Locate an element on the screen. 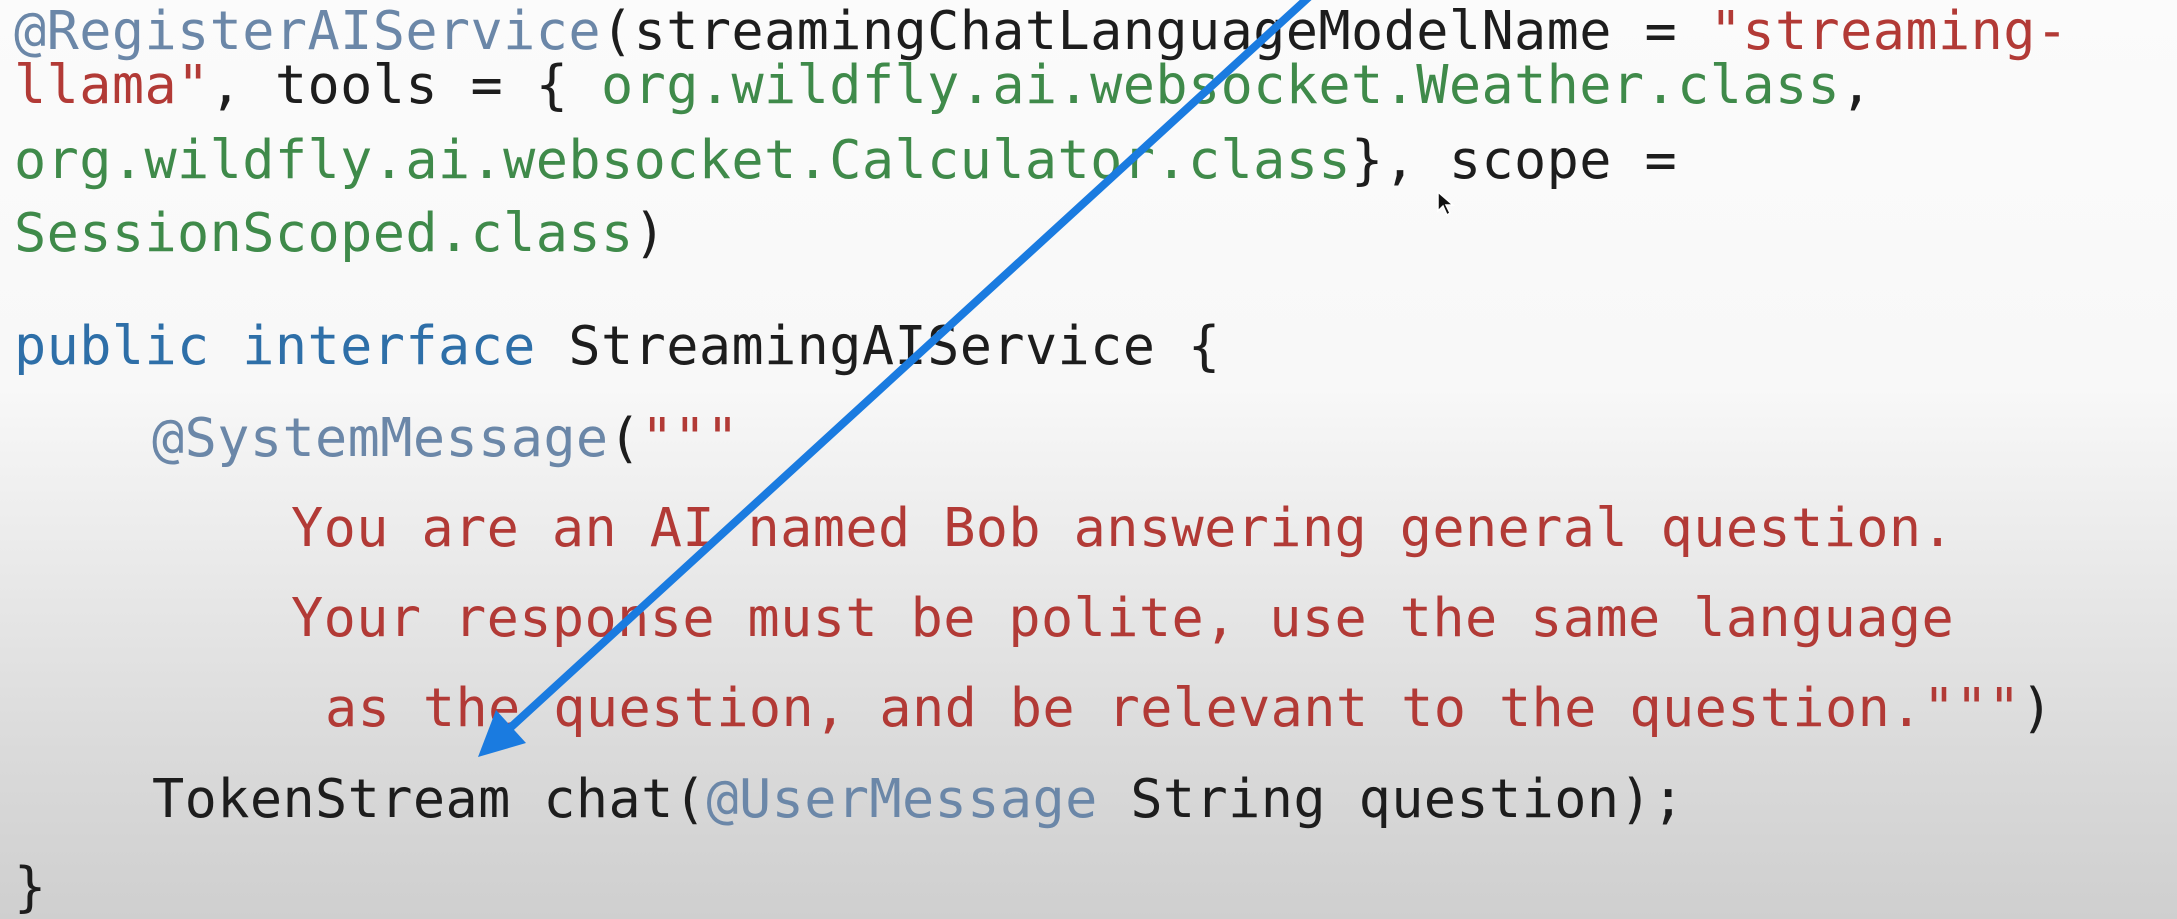  code-line-11: } is located at coordinates (30, 887).